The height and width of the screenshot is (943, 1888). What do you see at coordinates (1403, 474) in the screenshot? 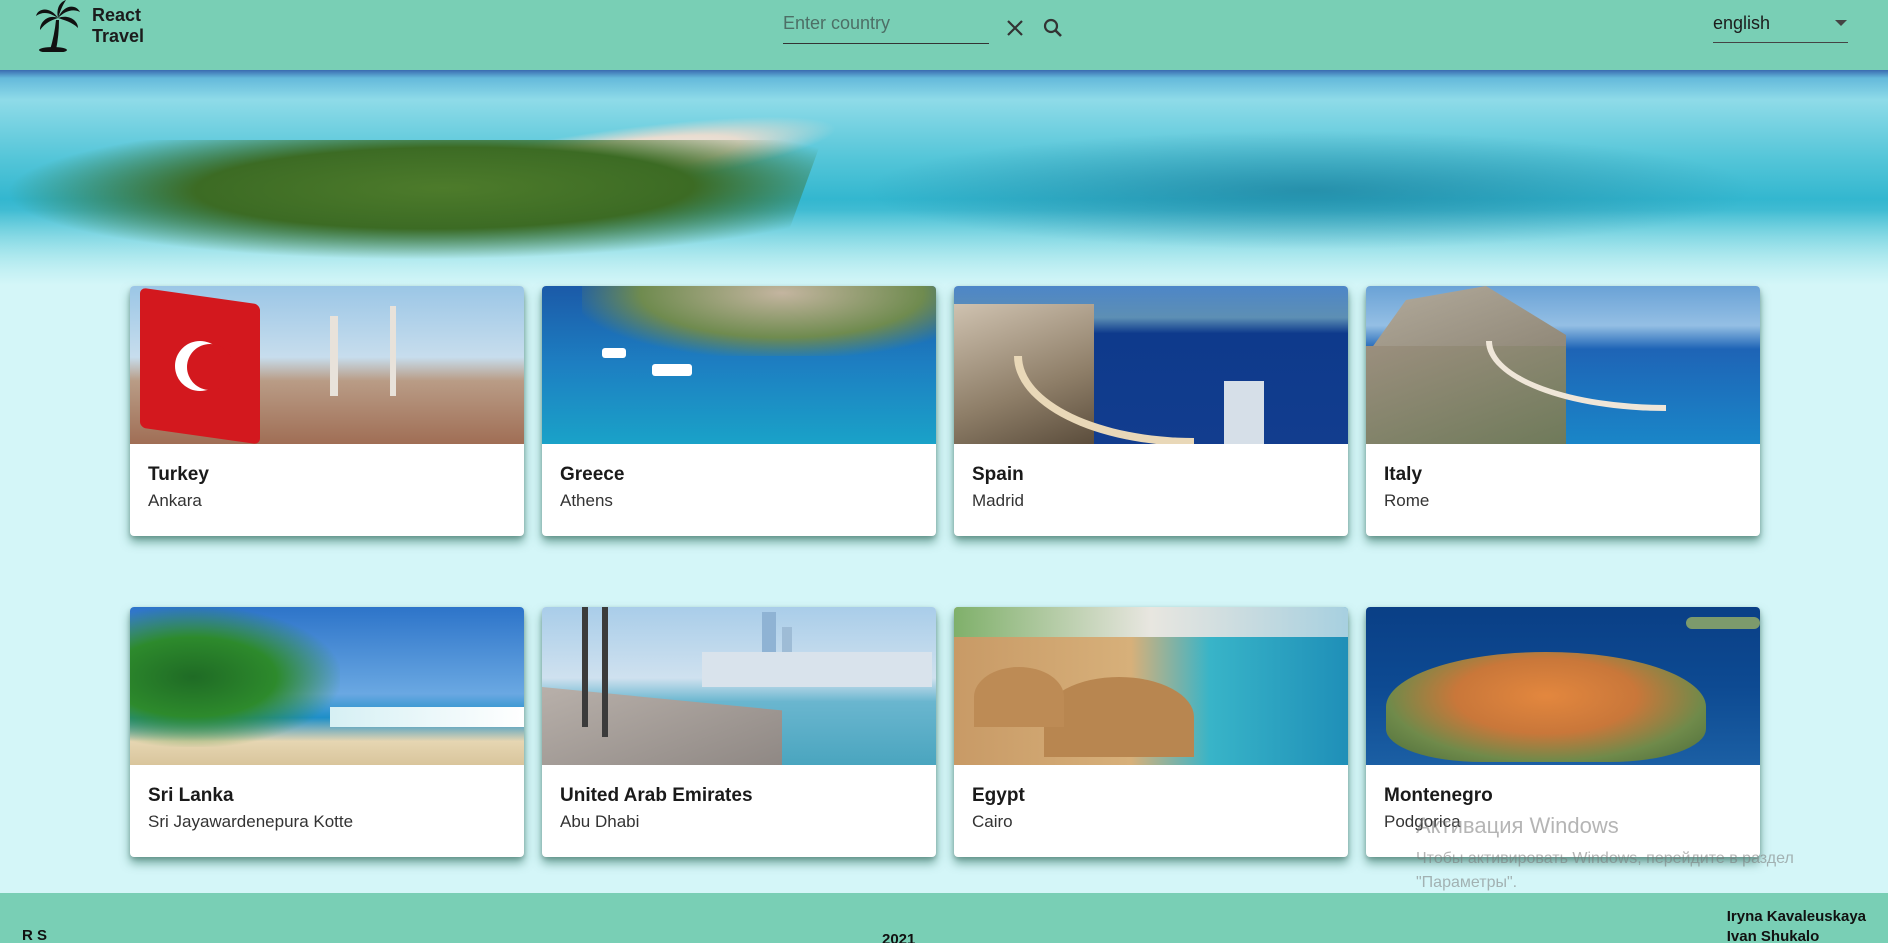
I see `country-name: Italy` at bounding box center [1403, 474].